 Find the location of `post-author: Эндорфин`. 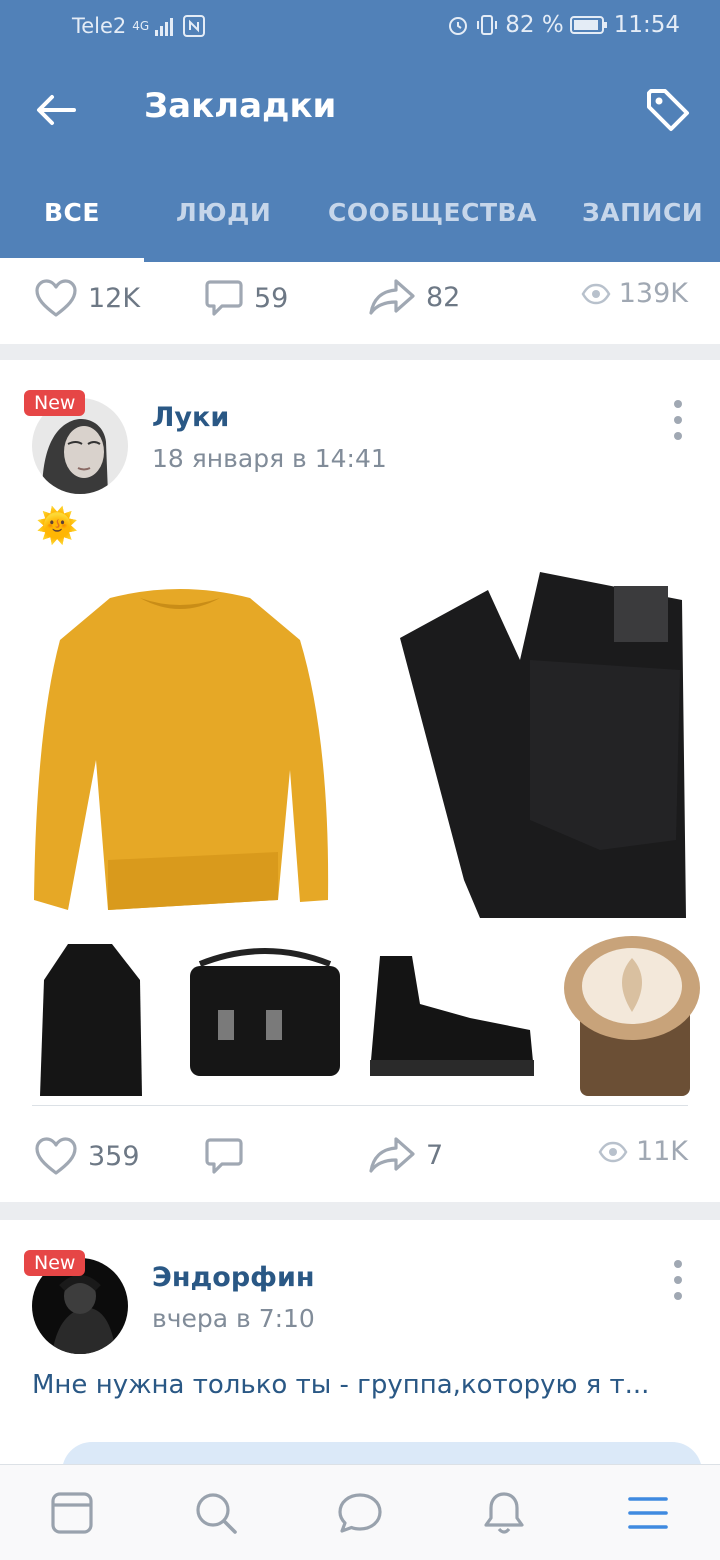

post-author: Эндорфин is located at coordinates (233, 1277).